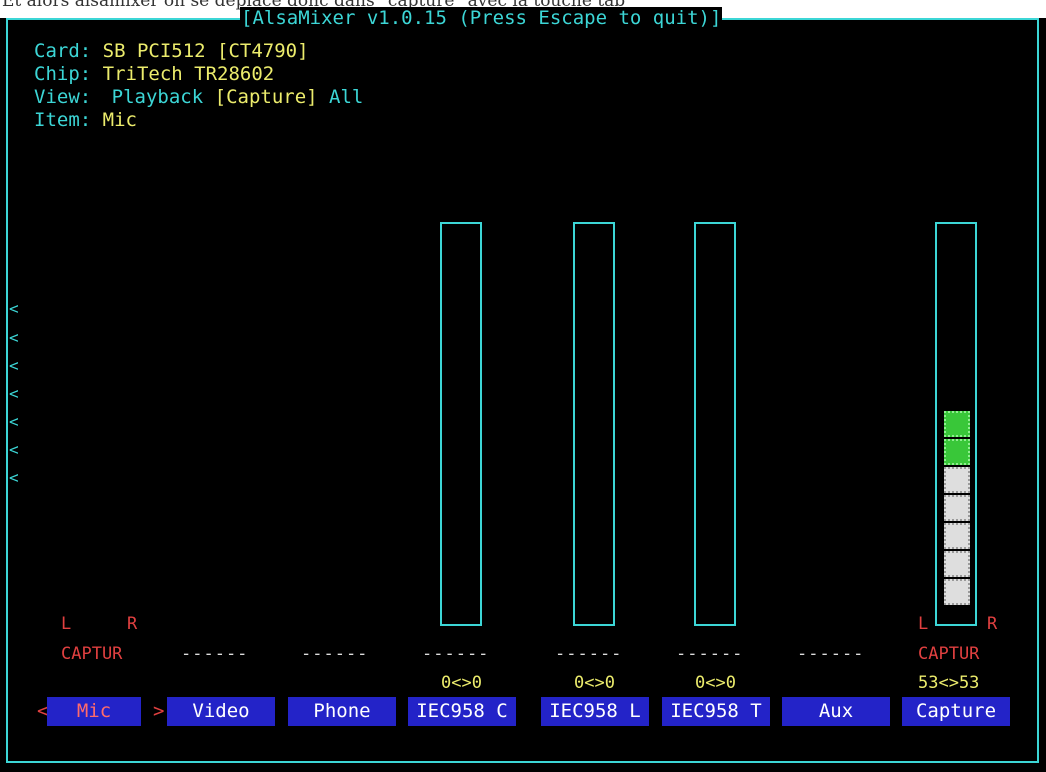 The height and width of the screenshot is (772, 1046). What do you see at coordinates (589, 654) in the screenshot?
I see `iec958-l-capture-state: ------` at bounding box center [589, 654].